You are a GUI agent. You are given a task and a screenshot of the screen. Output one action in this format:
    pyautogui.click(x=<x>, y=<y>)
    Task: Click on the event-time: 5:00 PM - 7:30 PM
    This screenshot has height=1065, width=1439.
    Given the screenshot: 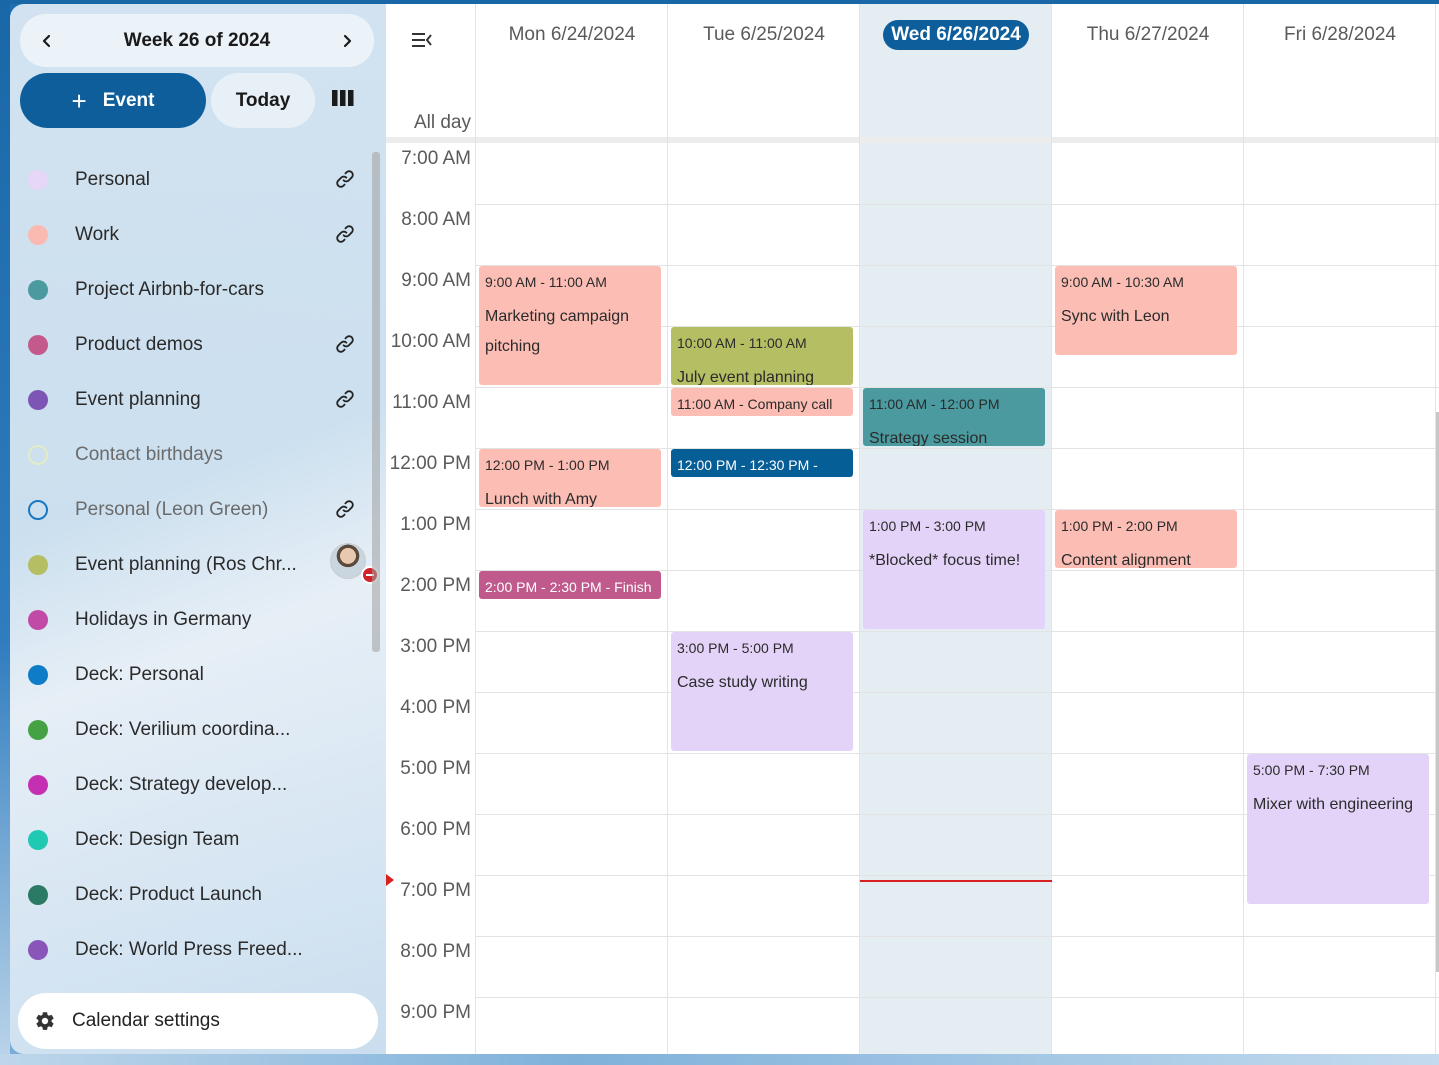 What is the action you would take?
    pyautogui.click(x=1311, y=770)
    